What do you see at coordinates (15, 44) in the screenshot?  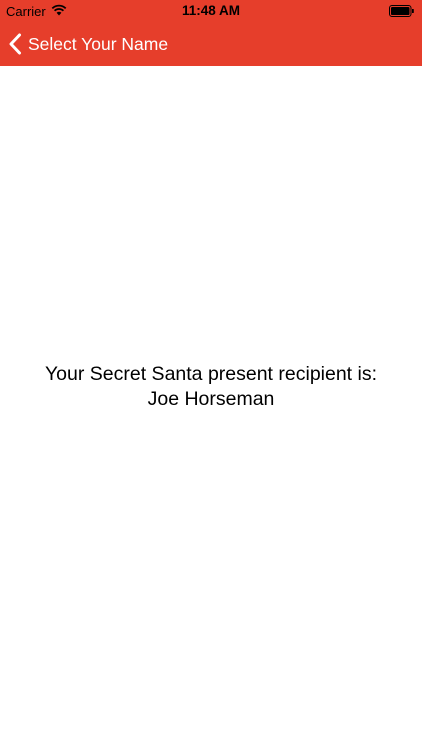 I see `chevron-left-icon` at bounding box center [15, 44].